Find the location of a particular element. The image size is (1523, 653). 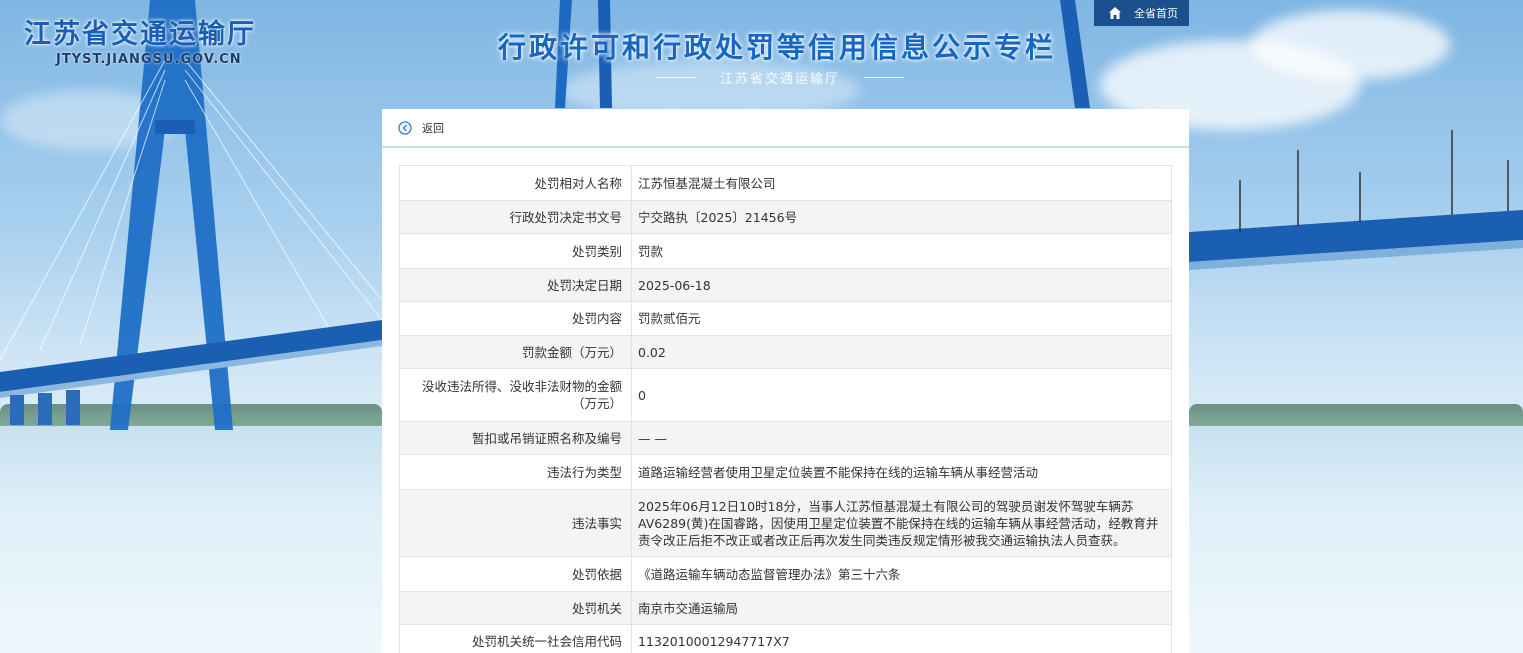

row-label: 暂扣或吊销证照名称及编号 is located at coordinates (515, 438).